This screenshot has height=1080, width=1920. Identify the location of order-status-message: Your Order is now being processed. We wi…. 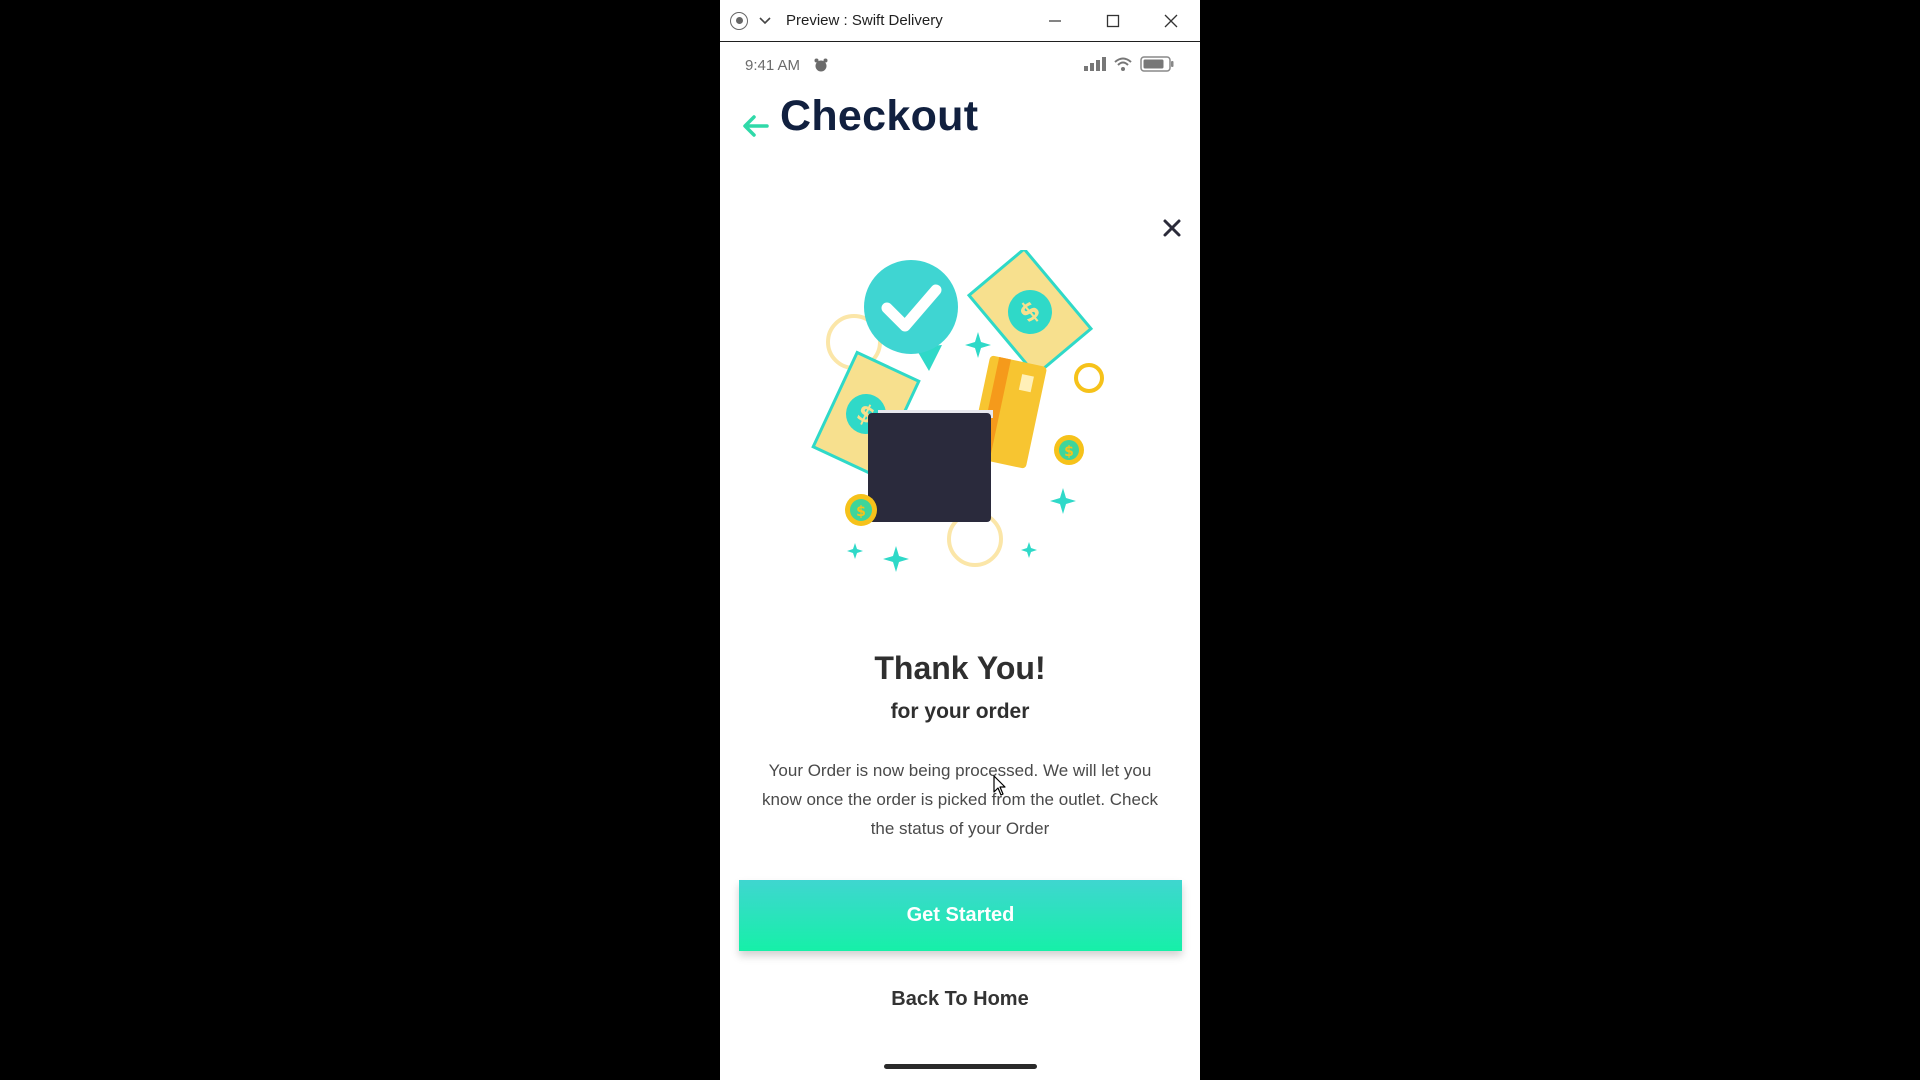
(960, 799).